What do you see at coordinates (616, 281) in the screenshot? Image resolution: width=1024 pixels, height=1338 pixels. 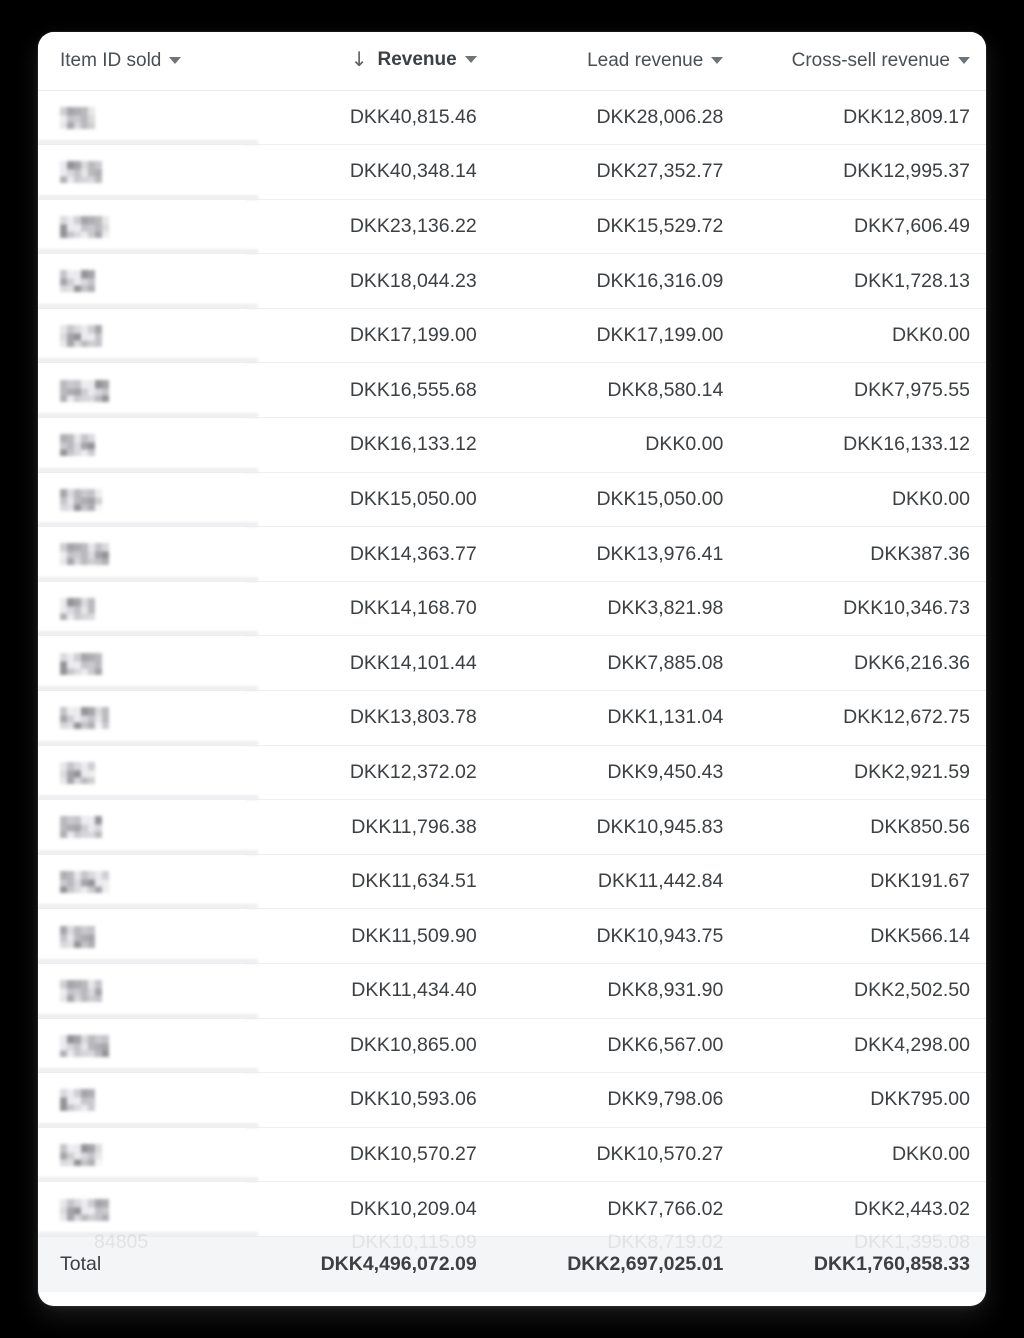 I see `cell-lead-revenue: DKK16,316.09` at bounding box center [616, 281].